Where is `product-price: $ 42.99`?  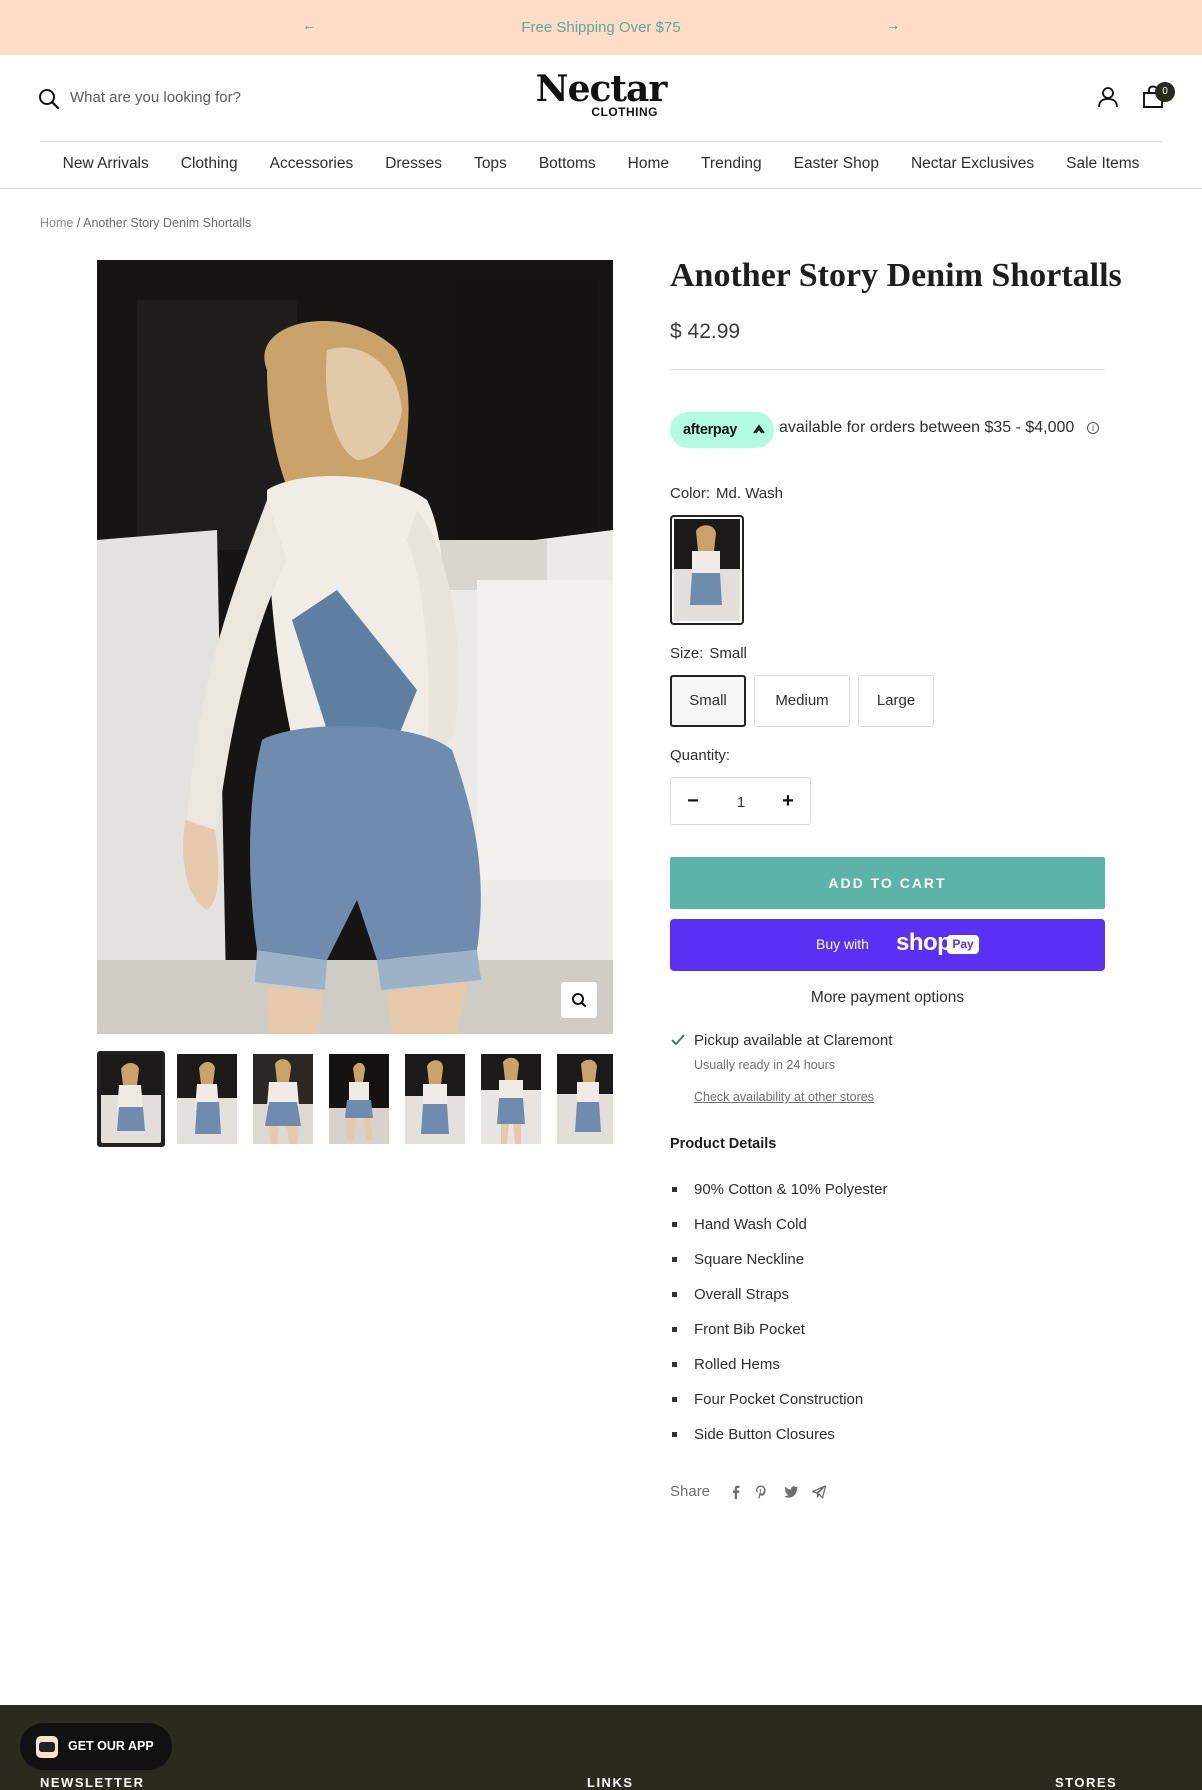 product-price: $ 42.99 is located at coordinates (705, 331).